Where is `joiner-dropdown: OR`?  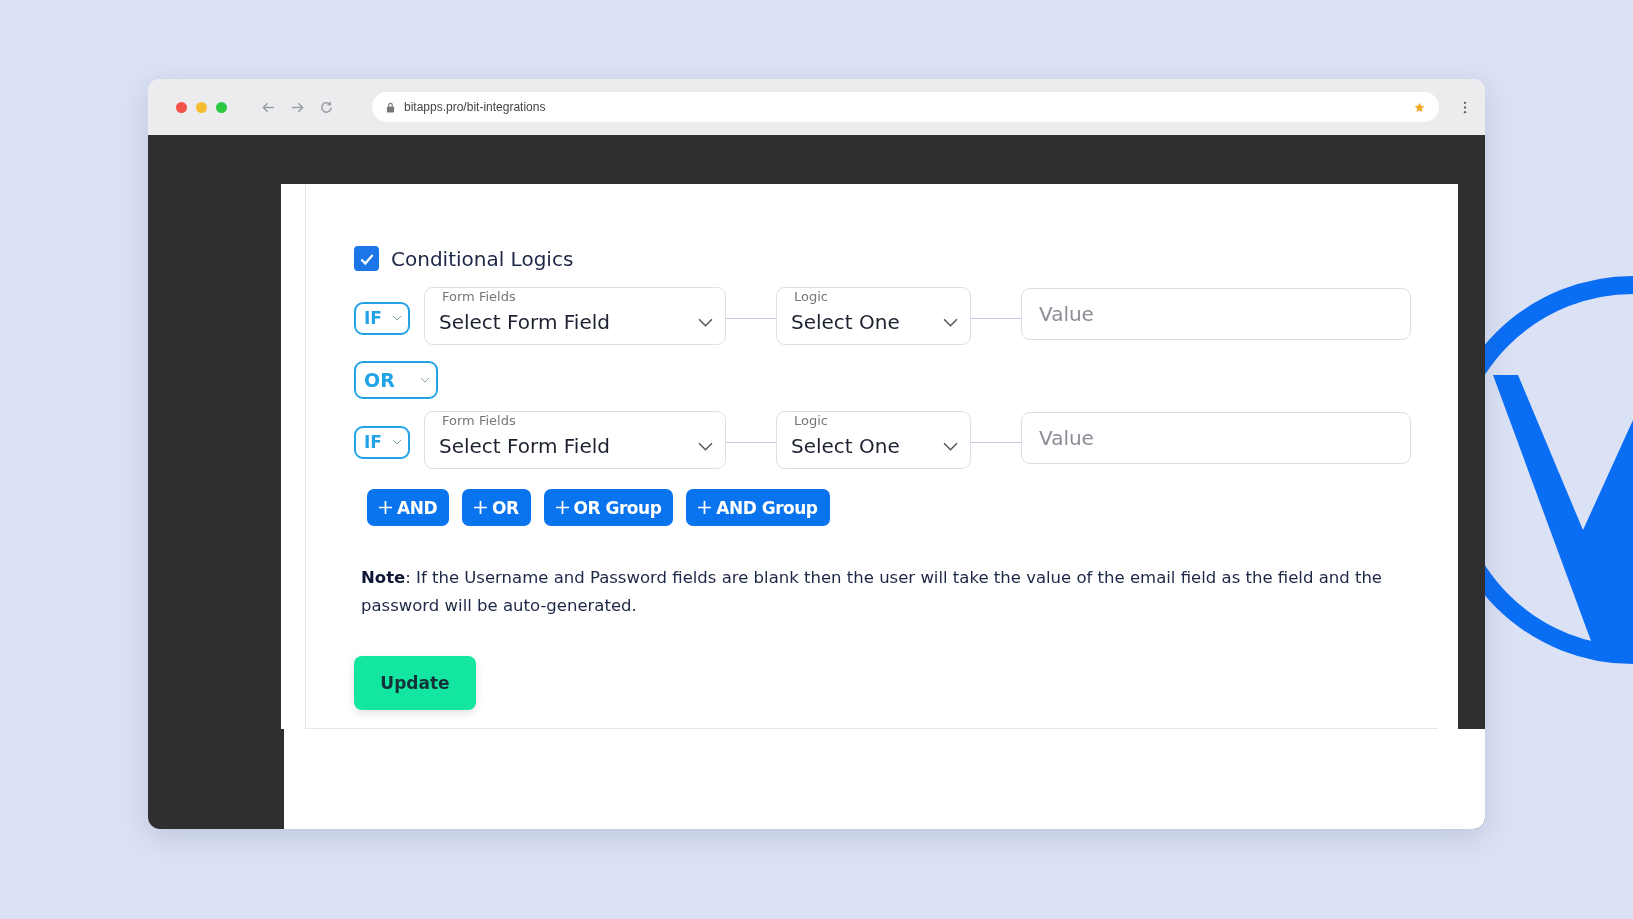 joiner-dropdown: OR is located at coordinates (396, 380).